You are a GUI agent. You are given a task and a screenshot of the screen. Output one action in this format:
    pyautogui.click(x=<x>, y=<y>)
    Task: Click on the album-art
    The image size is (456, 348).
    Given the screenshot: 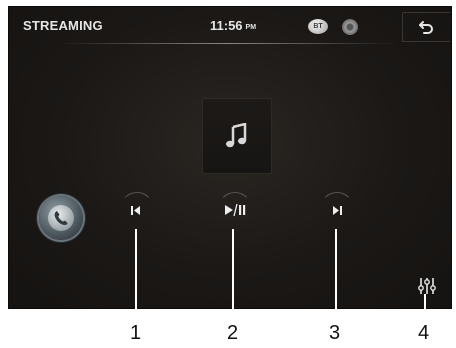 What is the action you would take?
    pyautogui.click(x=237, y=136)
    